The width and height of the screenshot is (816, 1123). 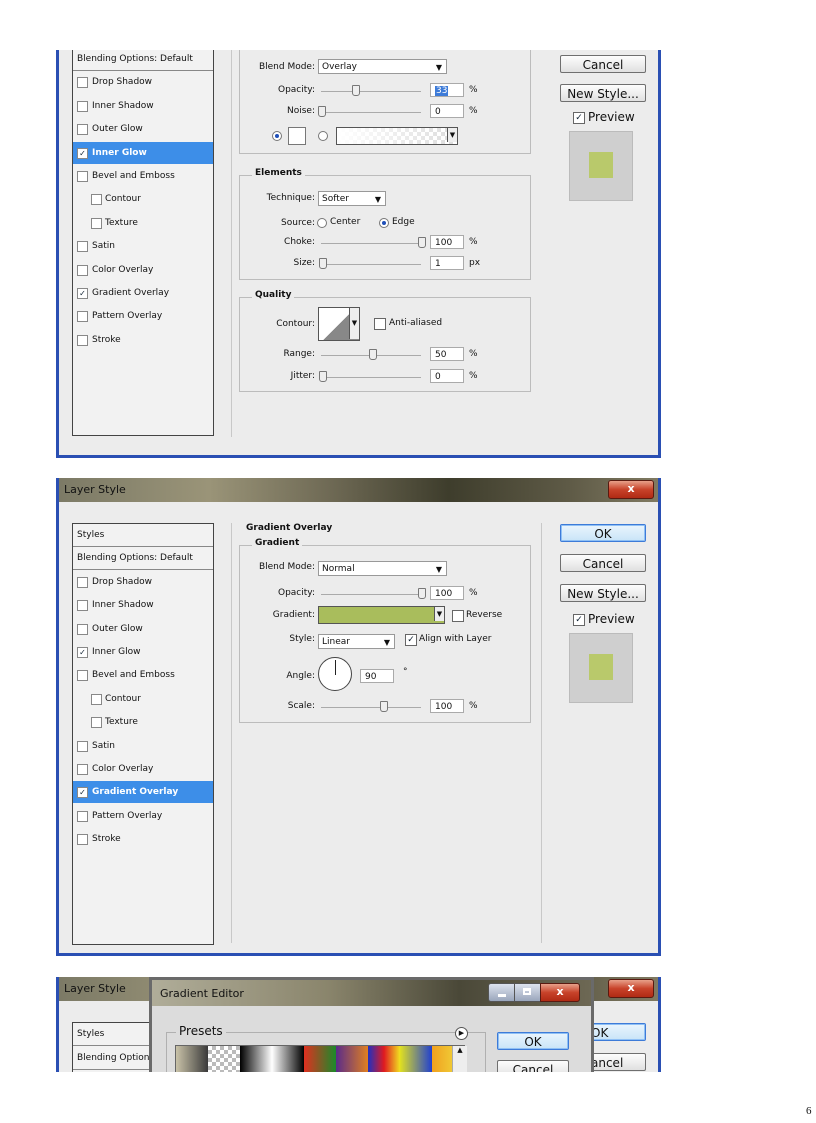 I want to click on choke-slider-thumb, so click(x=422, y=242).